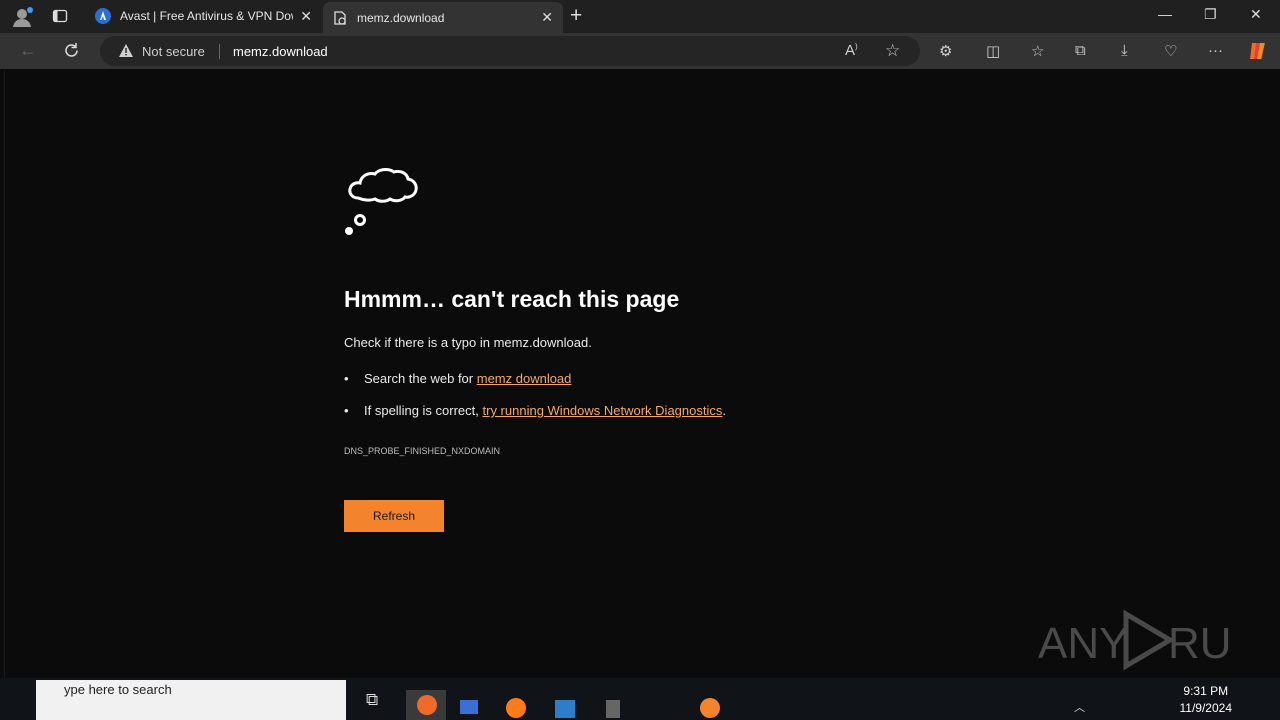  I want to click on edge-logo-icon, so click(427, 705).